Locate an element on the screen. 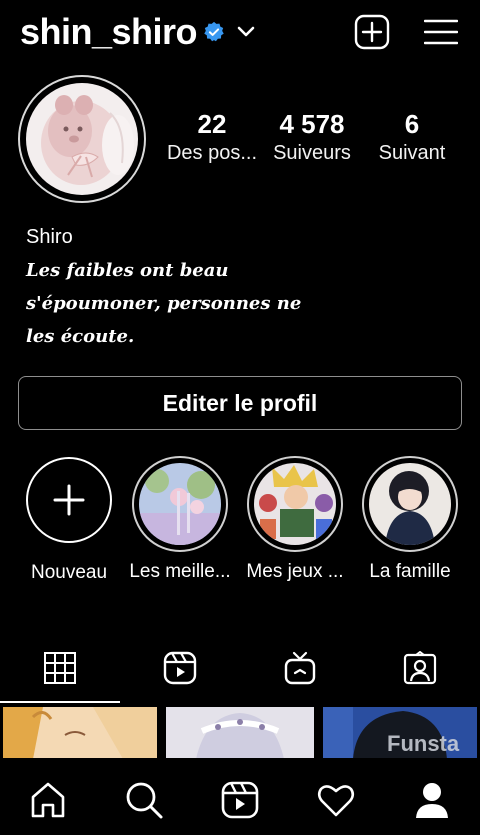 This screenshot has height=835, width=480. followers-stat: 4 578 Suiveurs is located at coordinates (312, 137).